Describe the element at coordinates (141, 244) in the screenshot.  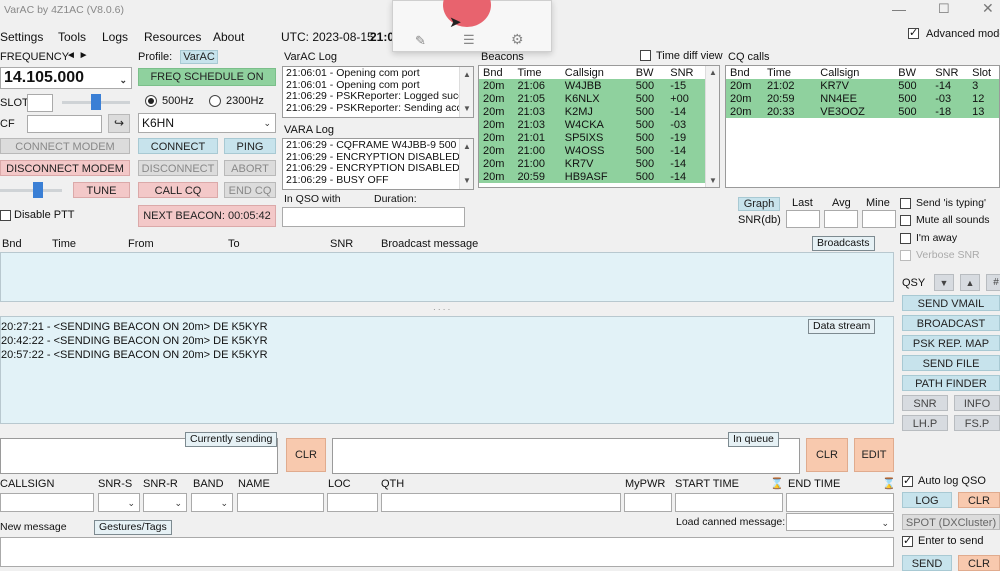
I see `col-header: From` at that location.